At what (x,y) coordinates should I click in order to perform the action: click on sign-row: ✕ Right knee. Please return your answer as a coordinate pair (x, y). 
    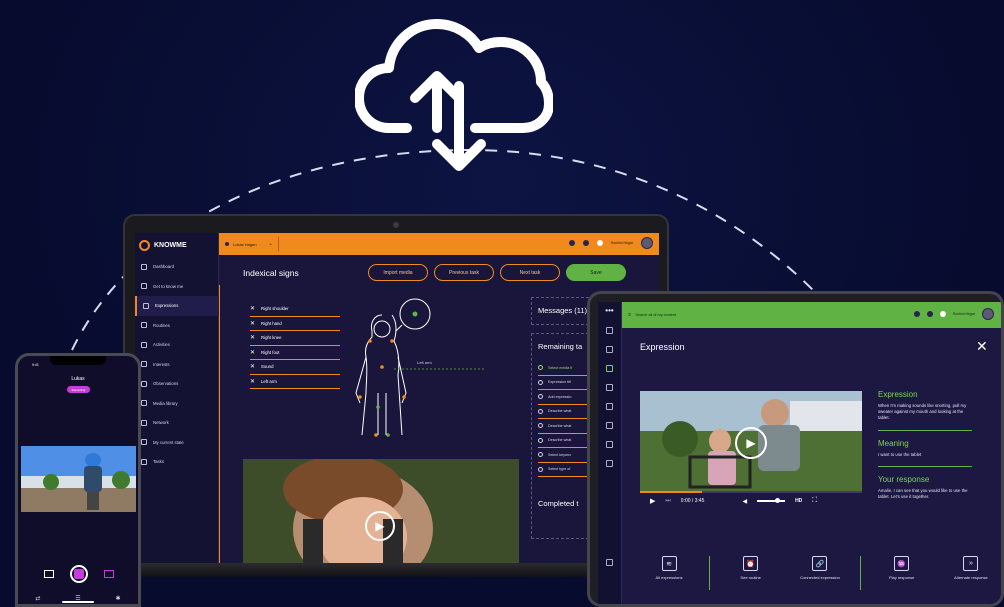
    Looking at the image, I should click on (295, 338).